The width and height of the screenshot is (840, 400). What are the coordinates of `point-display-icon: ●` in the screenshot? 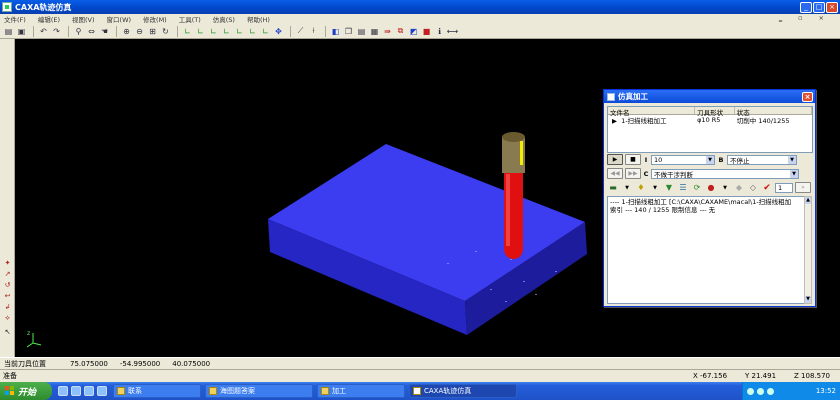 It's located at (711, 187).